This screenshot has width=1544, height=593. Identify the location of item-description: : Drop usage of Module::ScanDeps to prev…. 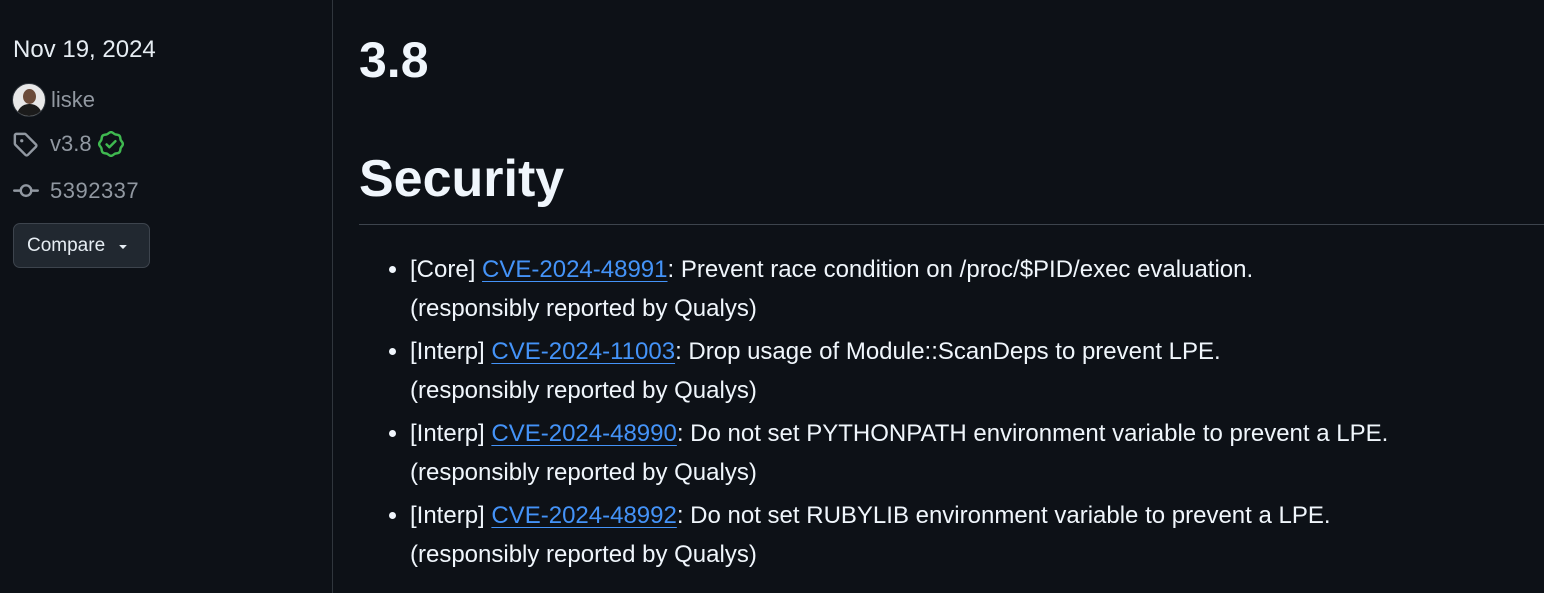
(948, 351).